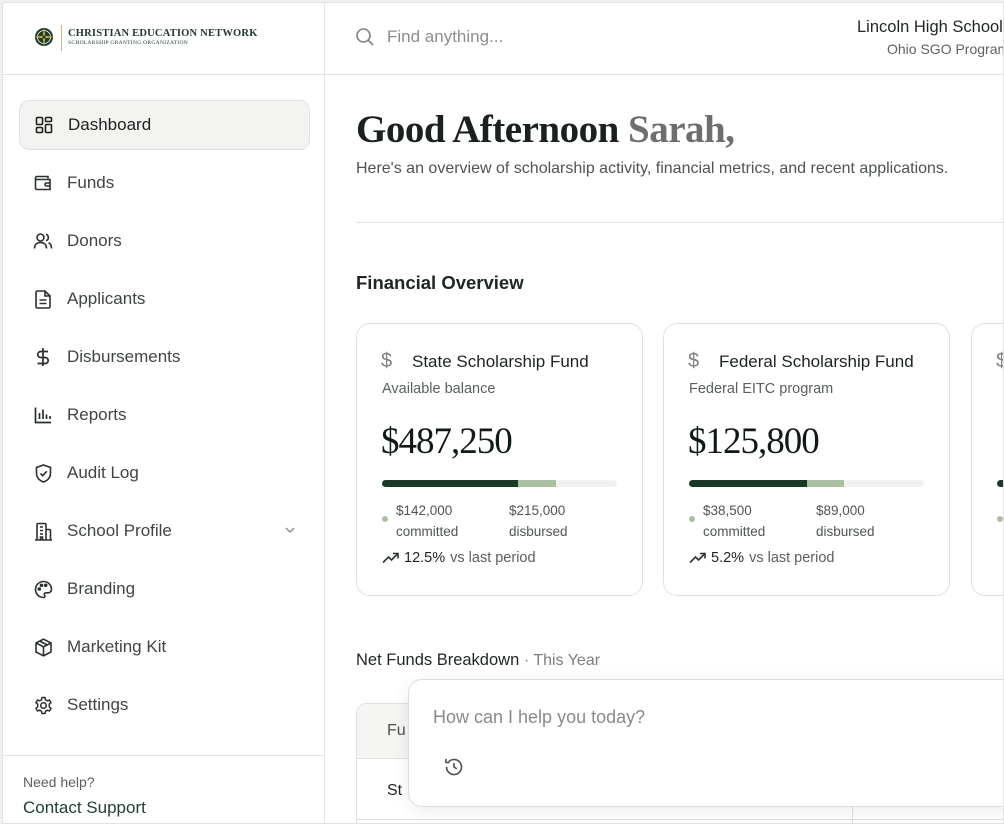  What do you see at coordinates (164, 705) in the screenshot?
I see `sidebar-item-settings: Settings` at bounding box center [164, 705].